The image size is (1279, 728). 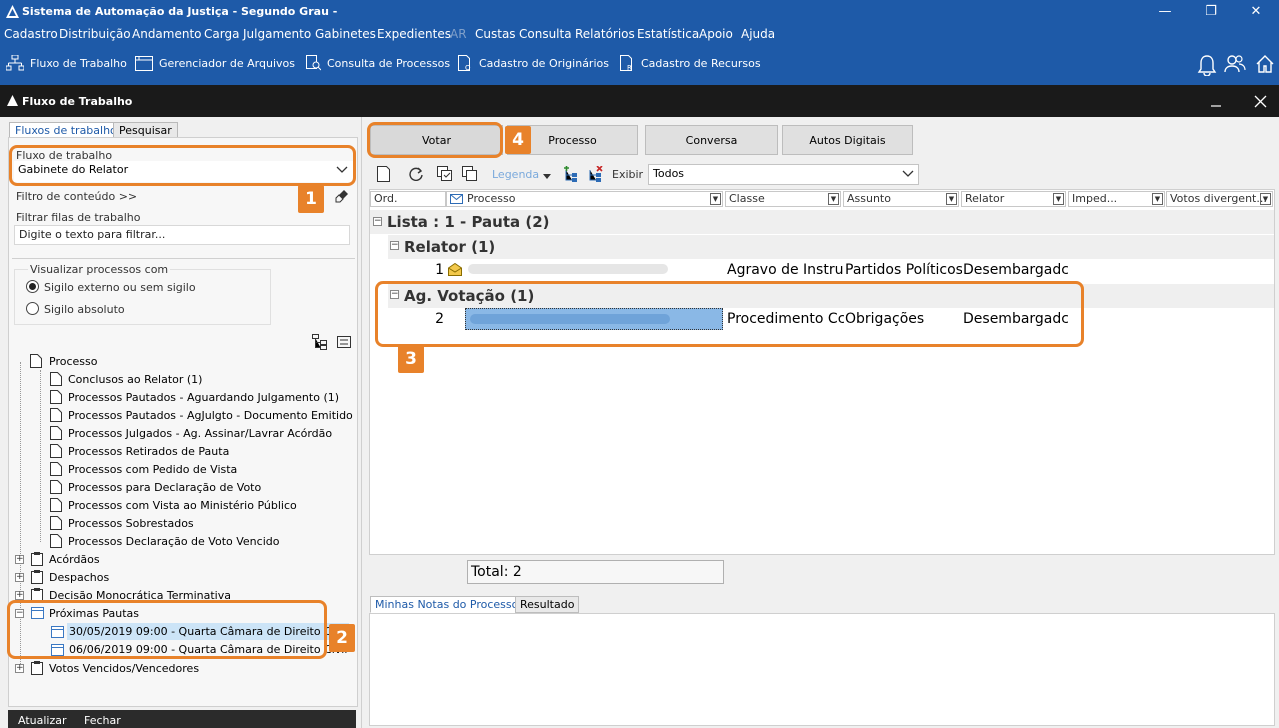 What do you see at coordinates (79, 577) in the screenshot?
I see `tree-despachos: Despachos` at bounding box center [79, 577].